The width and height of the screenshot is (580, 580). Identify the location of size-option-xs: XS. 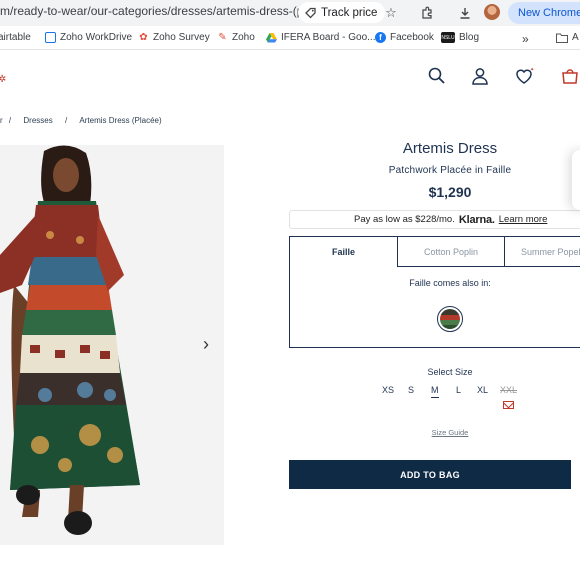
(388, 390).